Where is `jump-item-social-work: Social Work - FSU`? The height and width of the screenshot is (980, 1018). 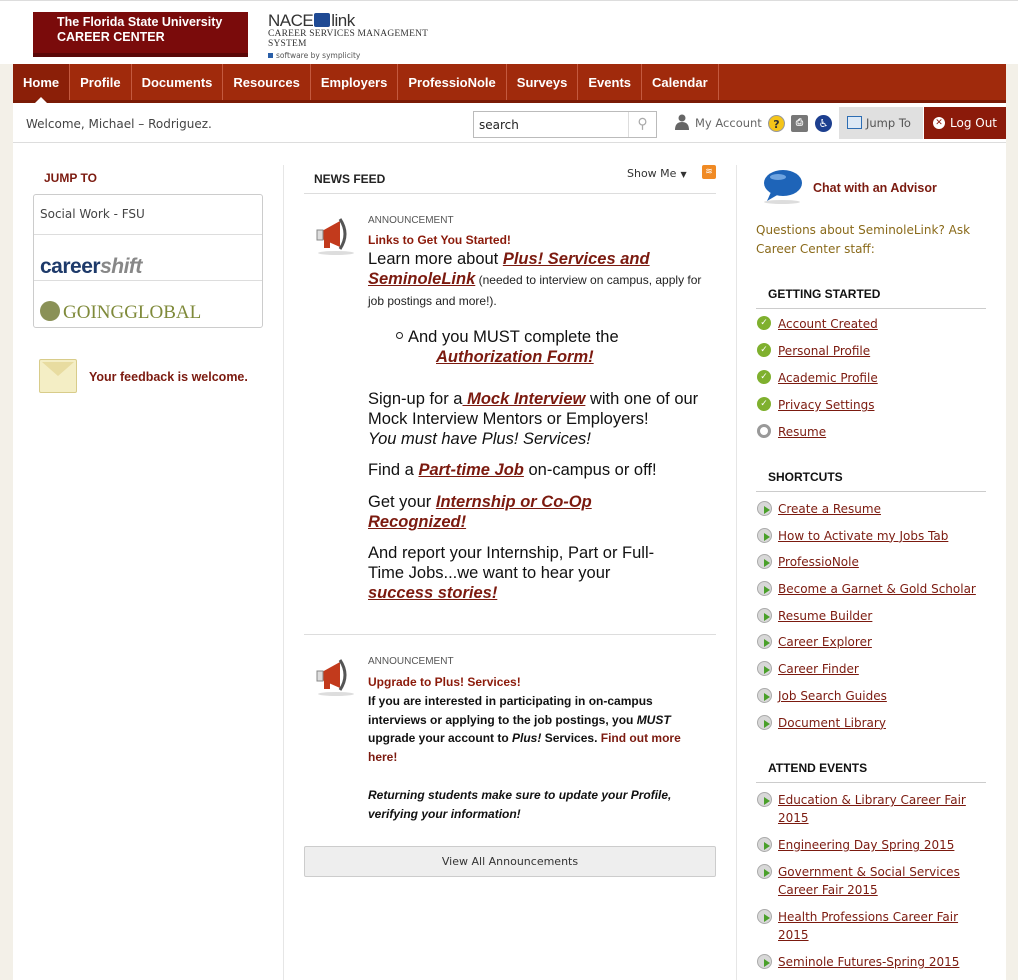
jump-item-social-work: Social Work - FSU is located at coordinates (148, 215).